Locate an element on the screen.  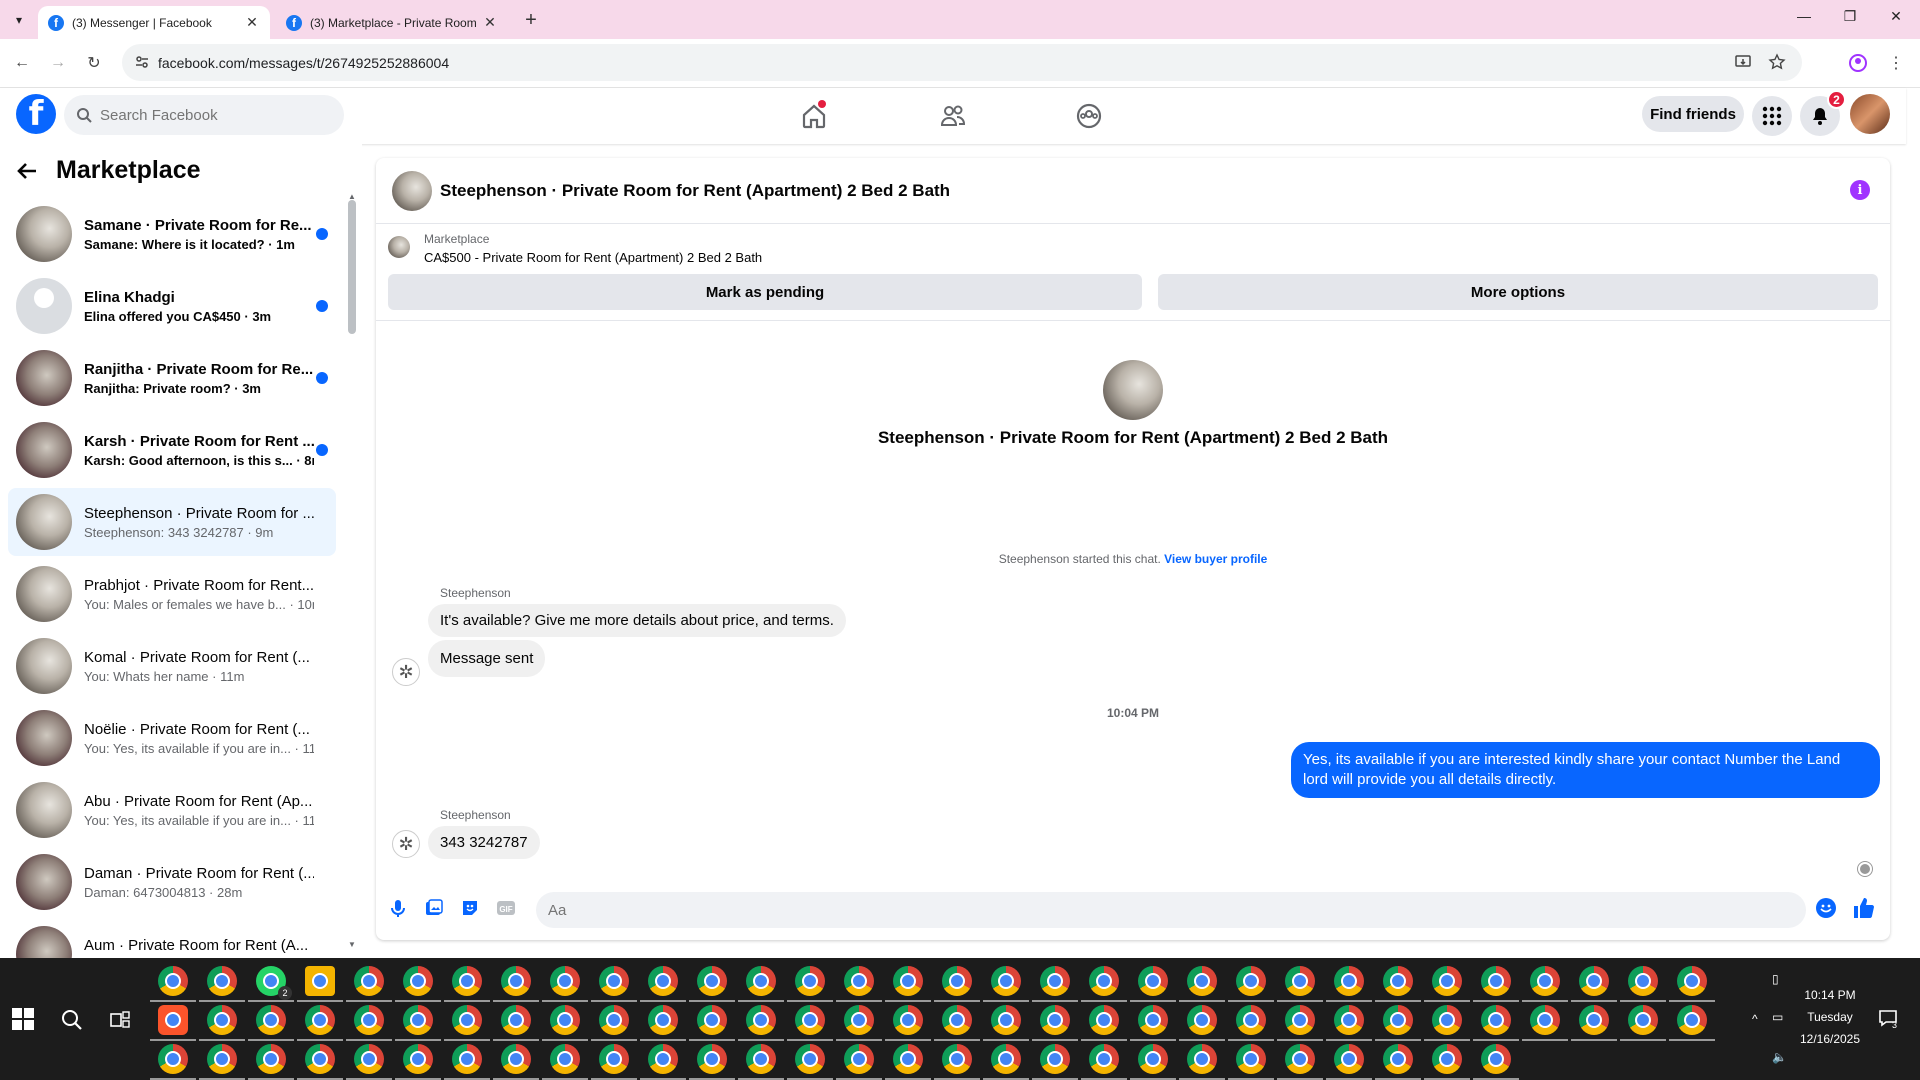
find-friends-button: Find friends is located at coordinates (1693, 114).